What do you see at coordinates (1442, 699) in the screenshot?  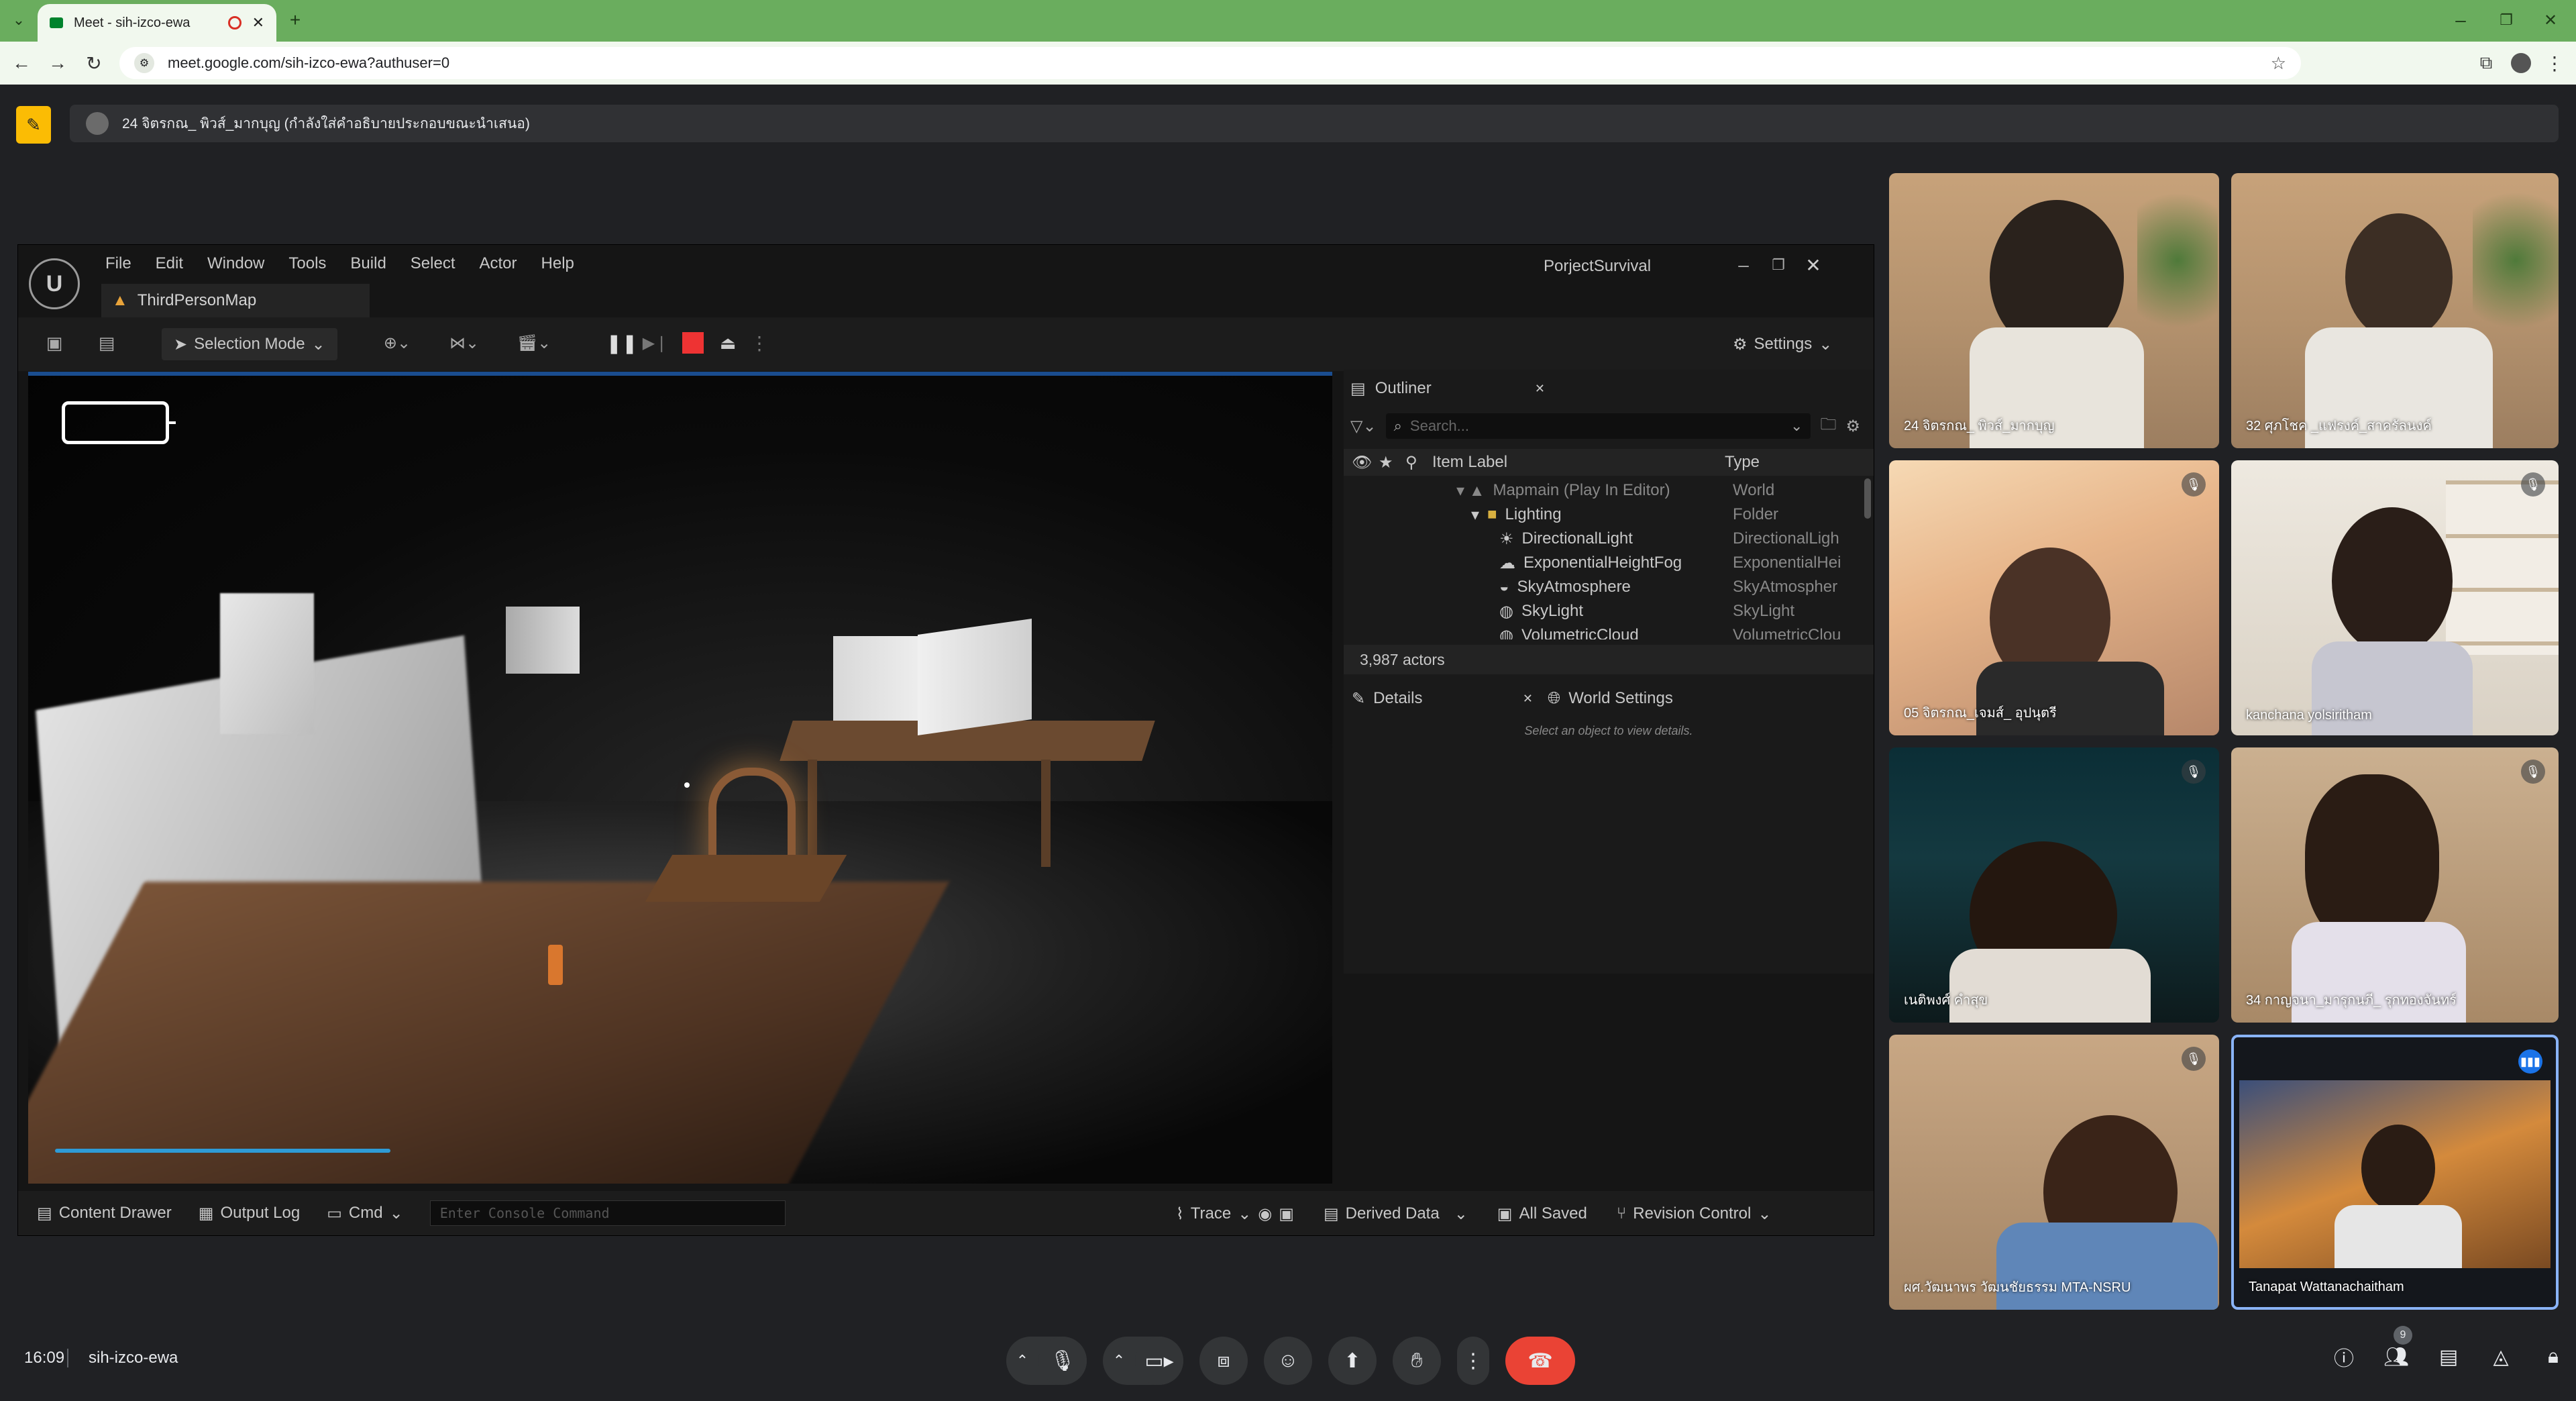 I see `details-tab: ✎ Details ✕` at bounding box center [1442, 699].